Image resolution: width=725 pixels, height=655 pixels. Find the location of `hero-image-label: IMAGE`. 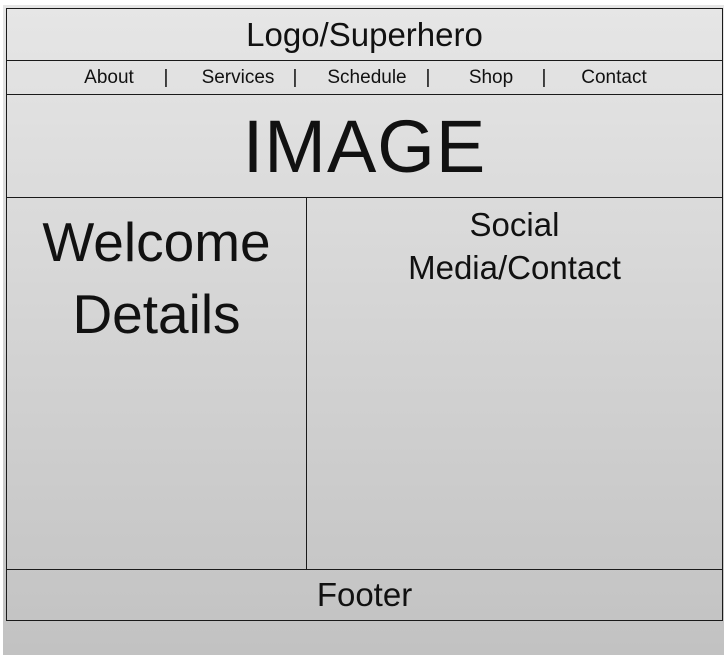

hero-image-label: IMAGE is located at coordinates (364, 146).